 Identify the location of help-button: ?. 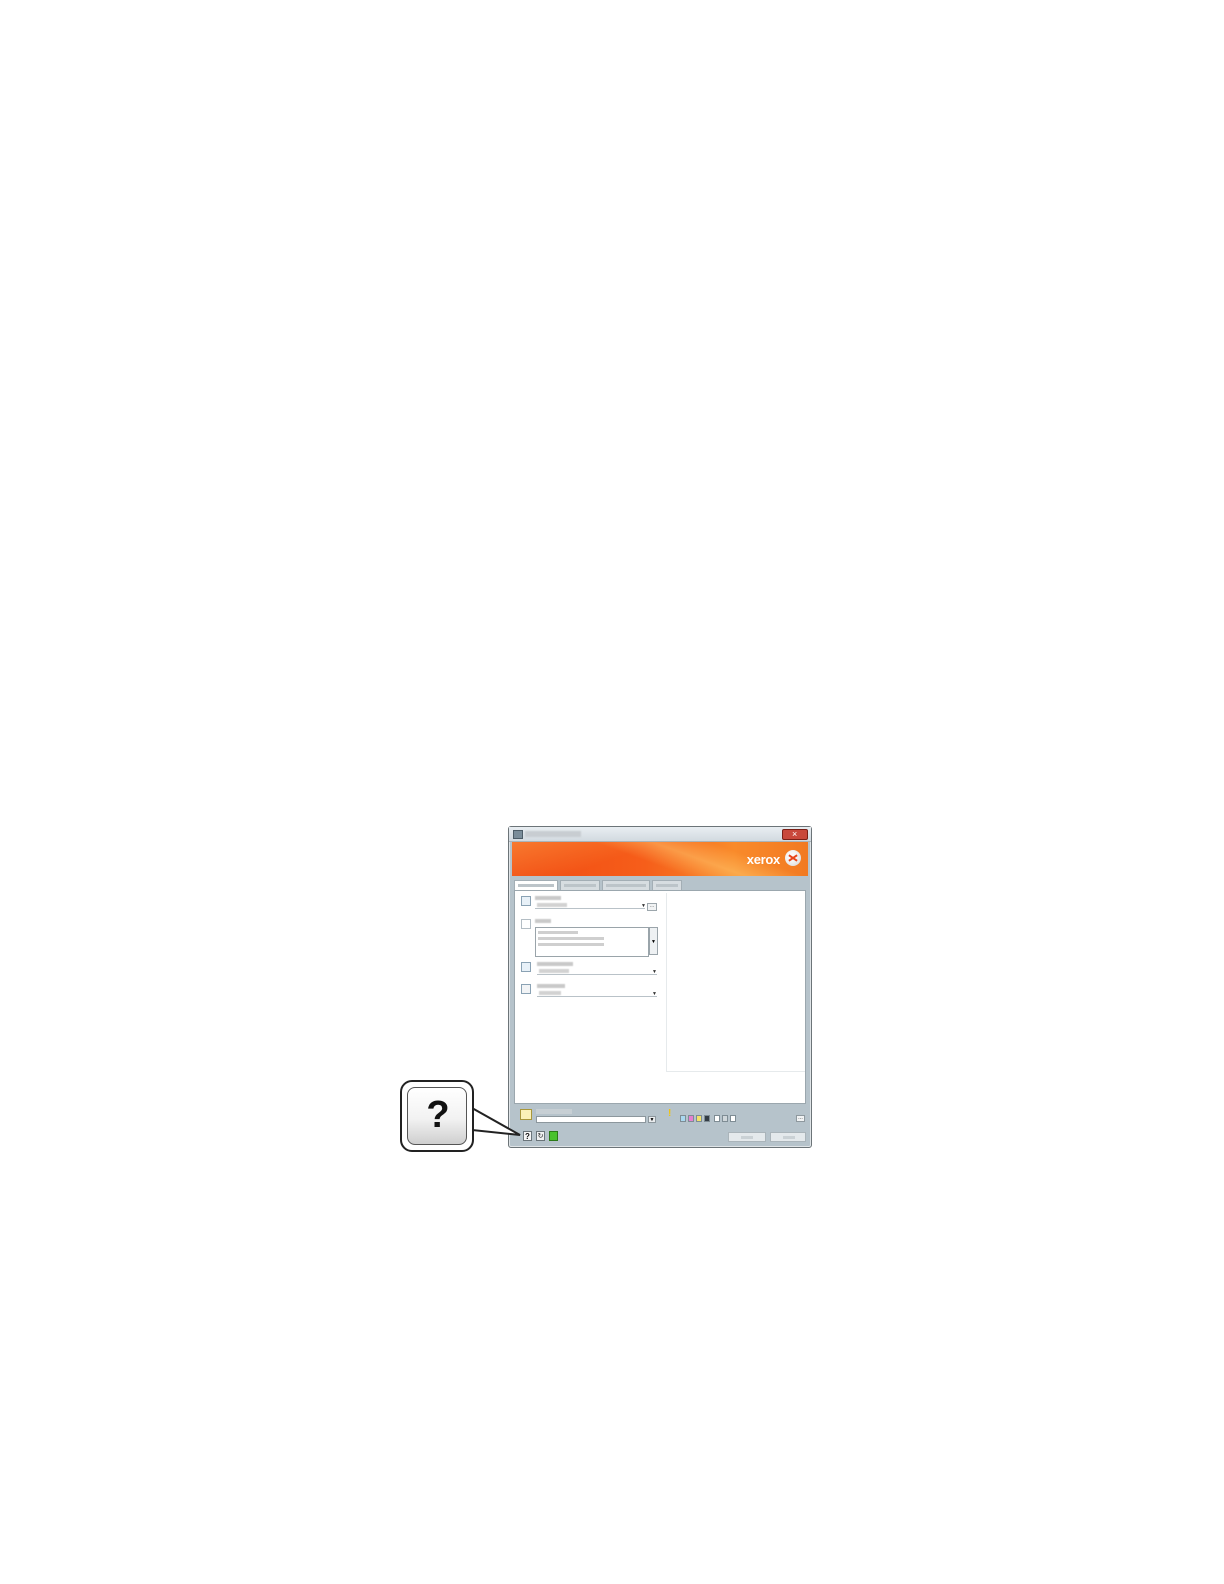
(527, 1136).